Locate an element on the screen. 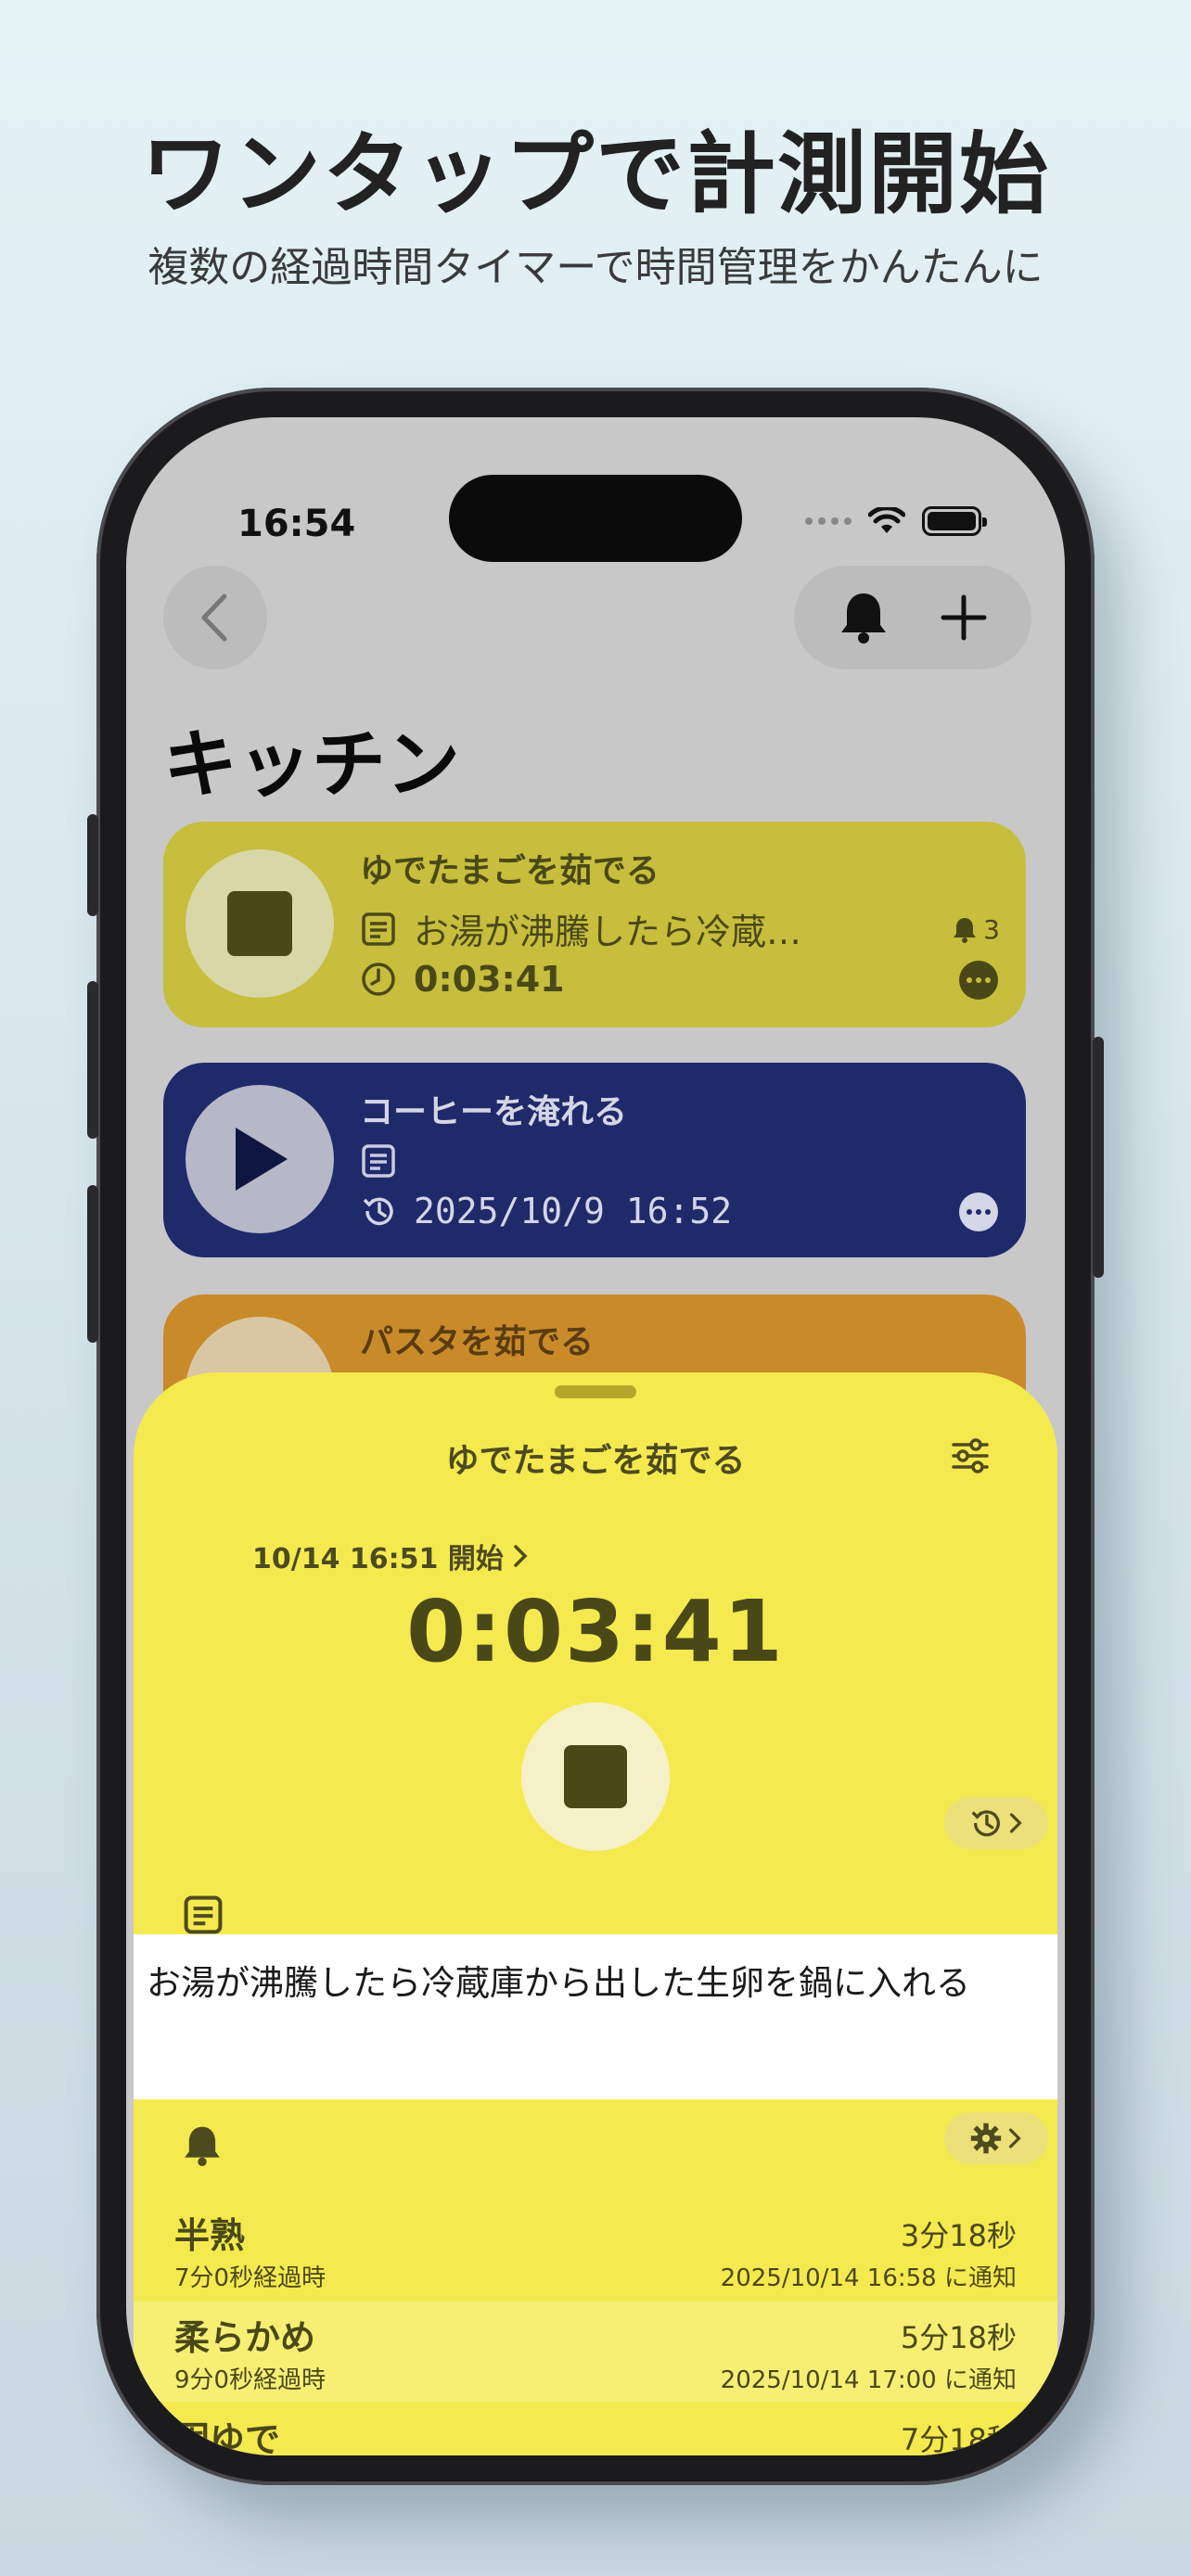 This screenshot has height=2576, width=1191. mute-switch is located at coordinates (92, 865).